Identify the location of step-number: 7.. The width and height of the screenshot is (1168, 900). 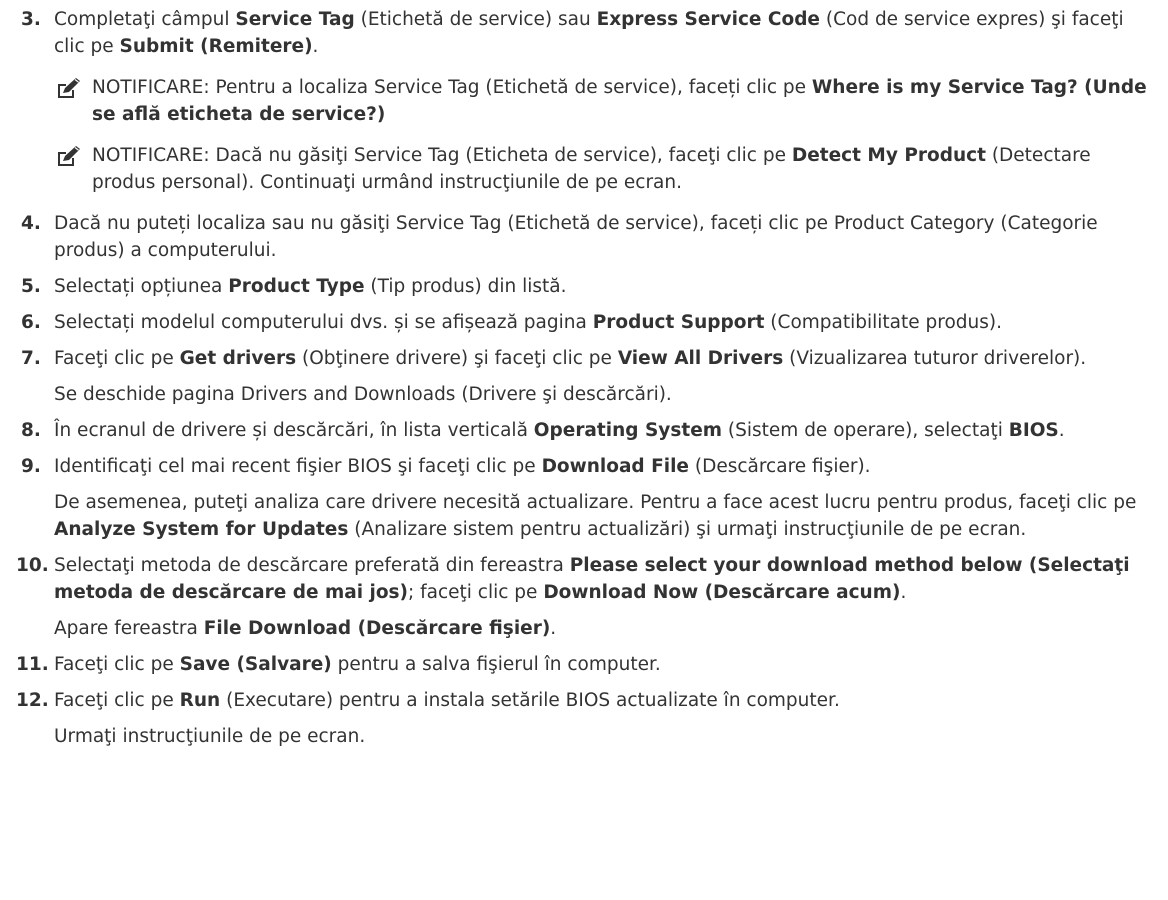
(31, 358).